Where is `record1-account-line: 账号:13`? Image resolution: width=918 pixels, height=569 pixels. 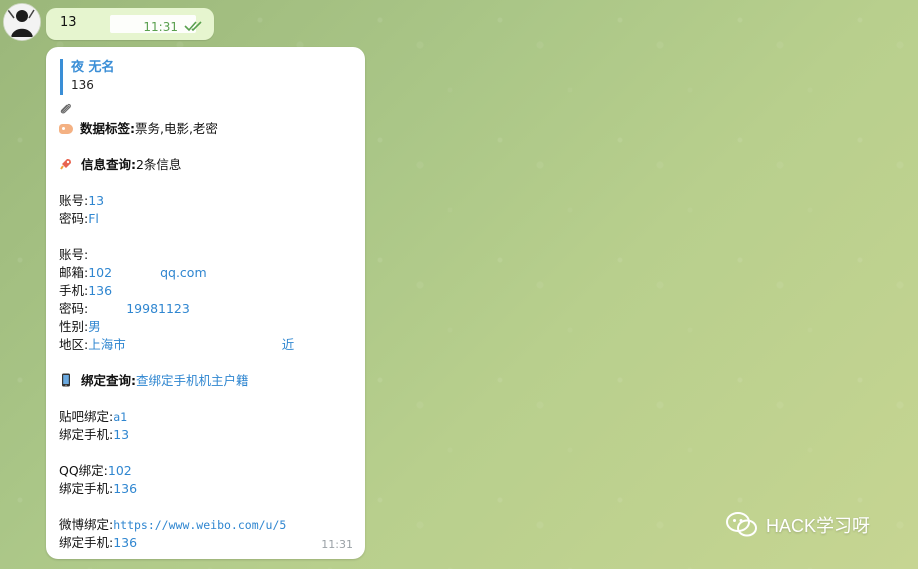 record1-account-line: 账号:13 is located at coordinates (81, 201).